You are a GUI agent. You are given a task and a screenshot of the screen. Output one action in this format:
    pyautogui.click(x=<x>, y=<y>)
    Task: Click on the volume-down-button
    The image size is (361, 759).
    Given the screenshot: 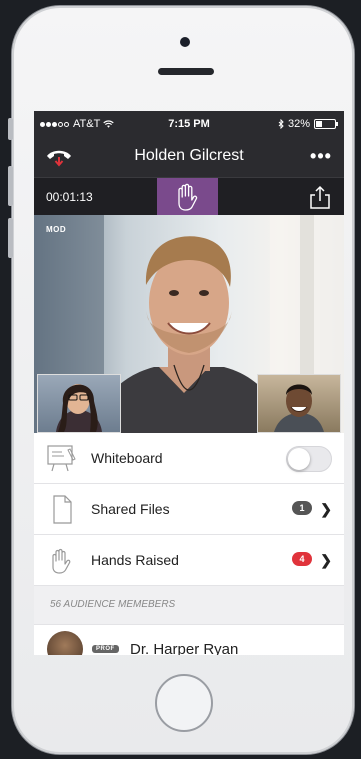 What is the action you would take?
    pyautogui.click(x=10, y=238)
    